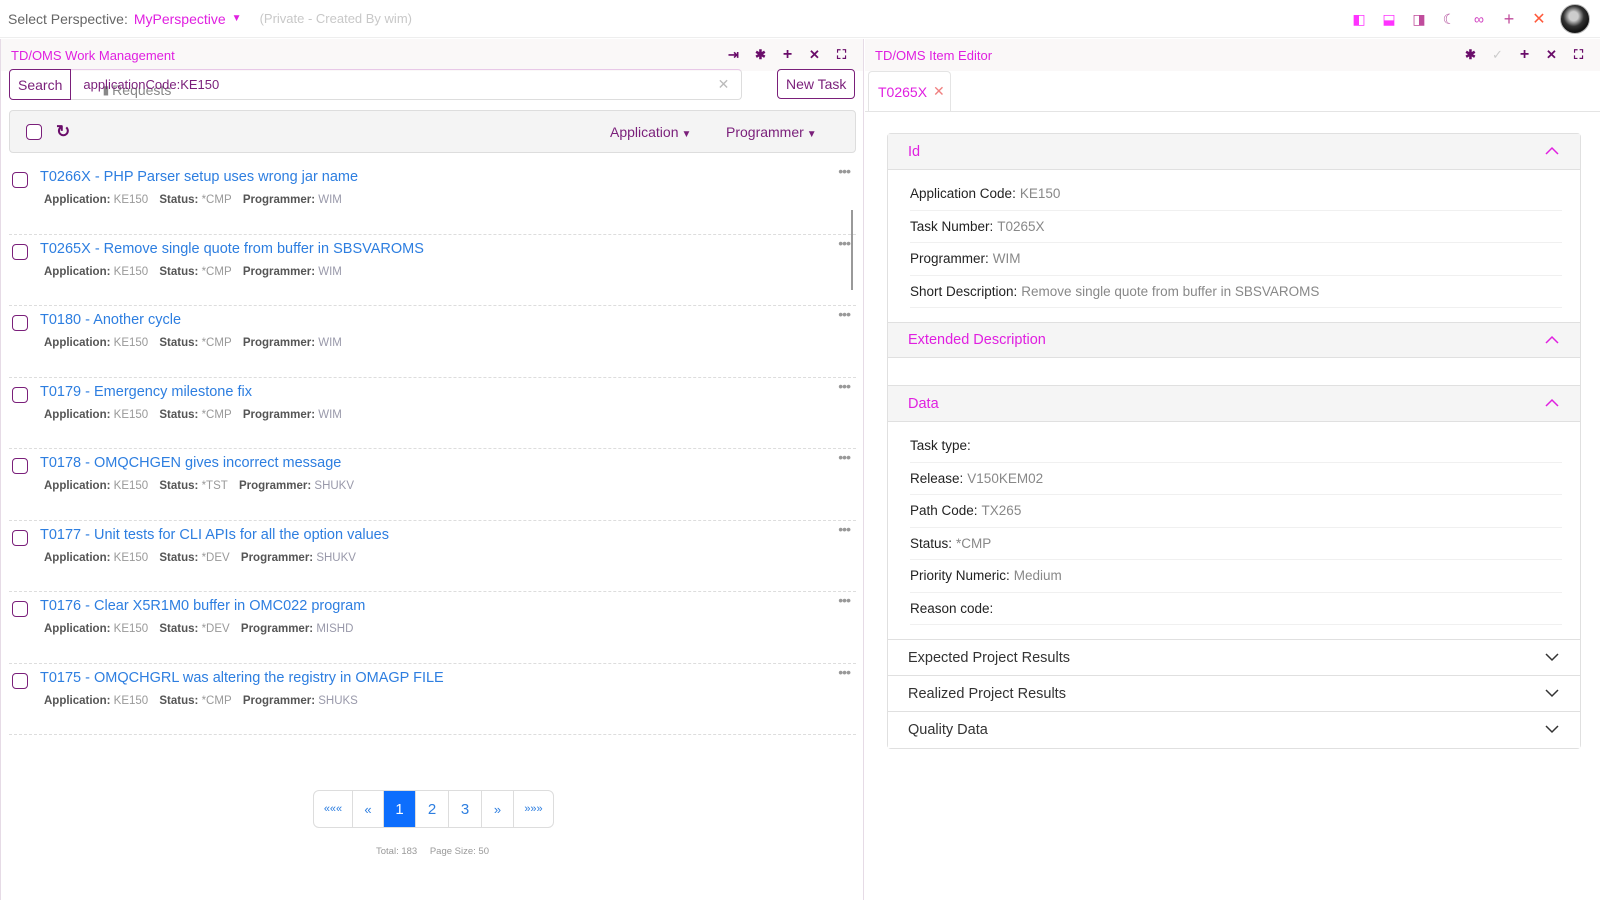 The width and height of the screenshot is (1600, 900). What do you see at coordinates (110, 320) in the screenshot?
I see `item-title-link: T0180 - Another cycle` at bounding box center [110, 320].